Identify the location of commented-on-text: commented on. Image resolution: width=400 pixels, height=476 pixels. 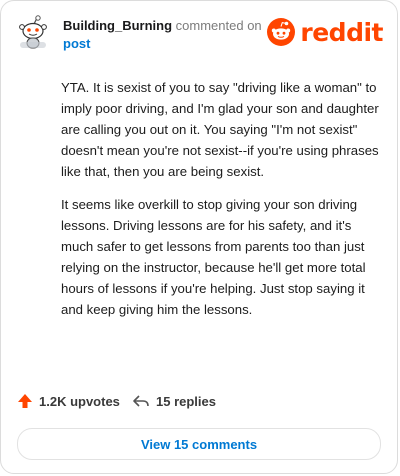
(218, 25).